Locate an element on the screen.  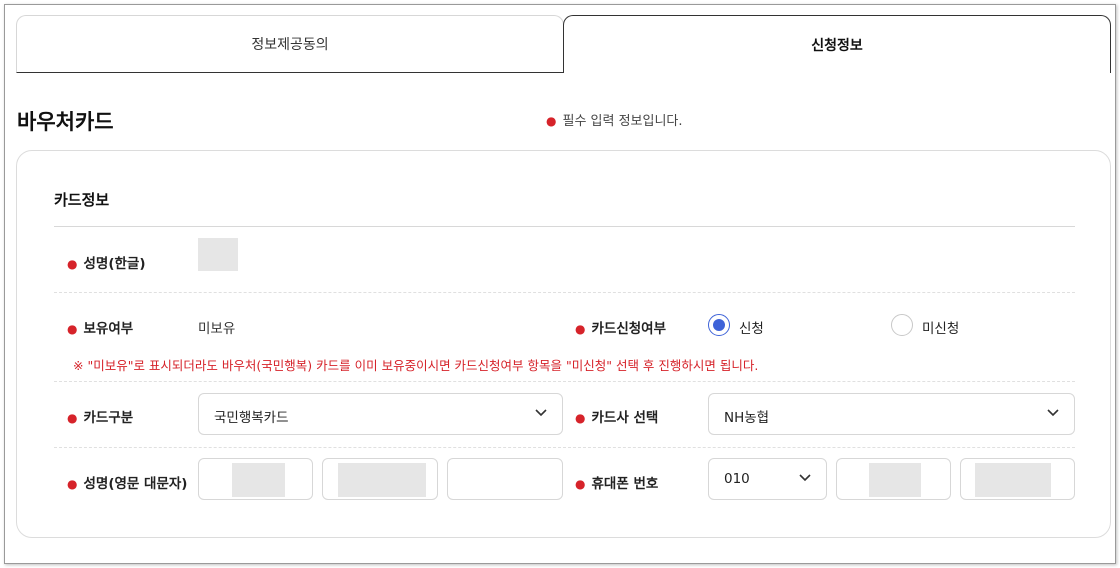
name-english-label: ● 성명(영문 대문자) is located at coordinates (127, 482).